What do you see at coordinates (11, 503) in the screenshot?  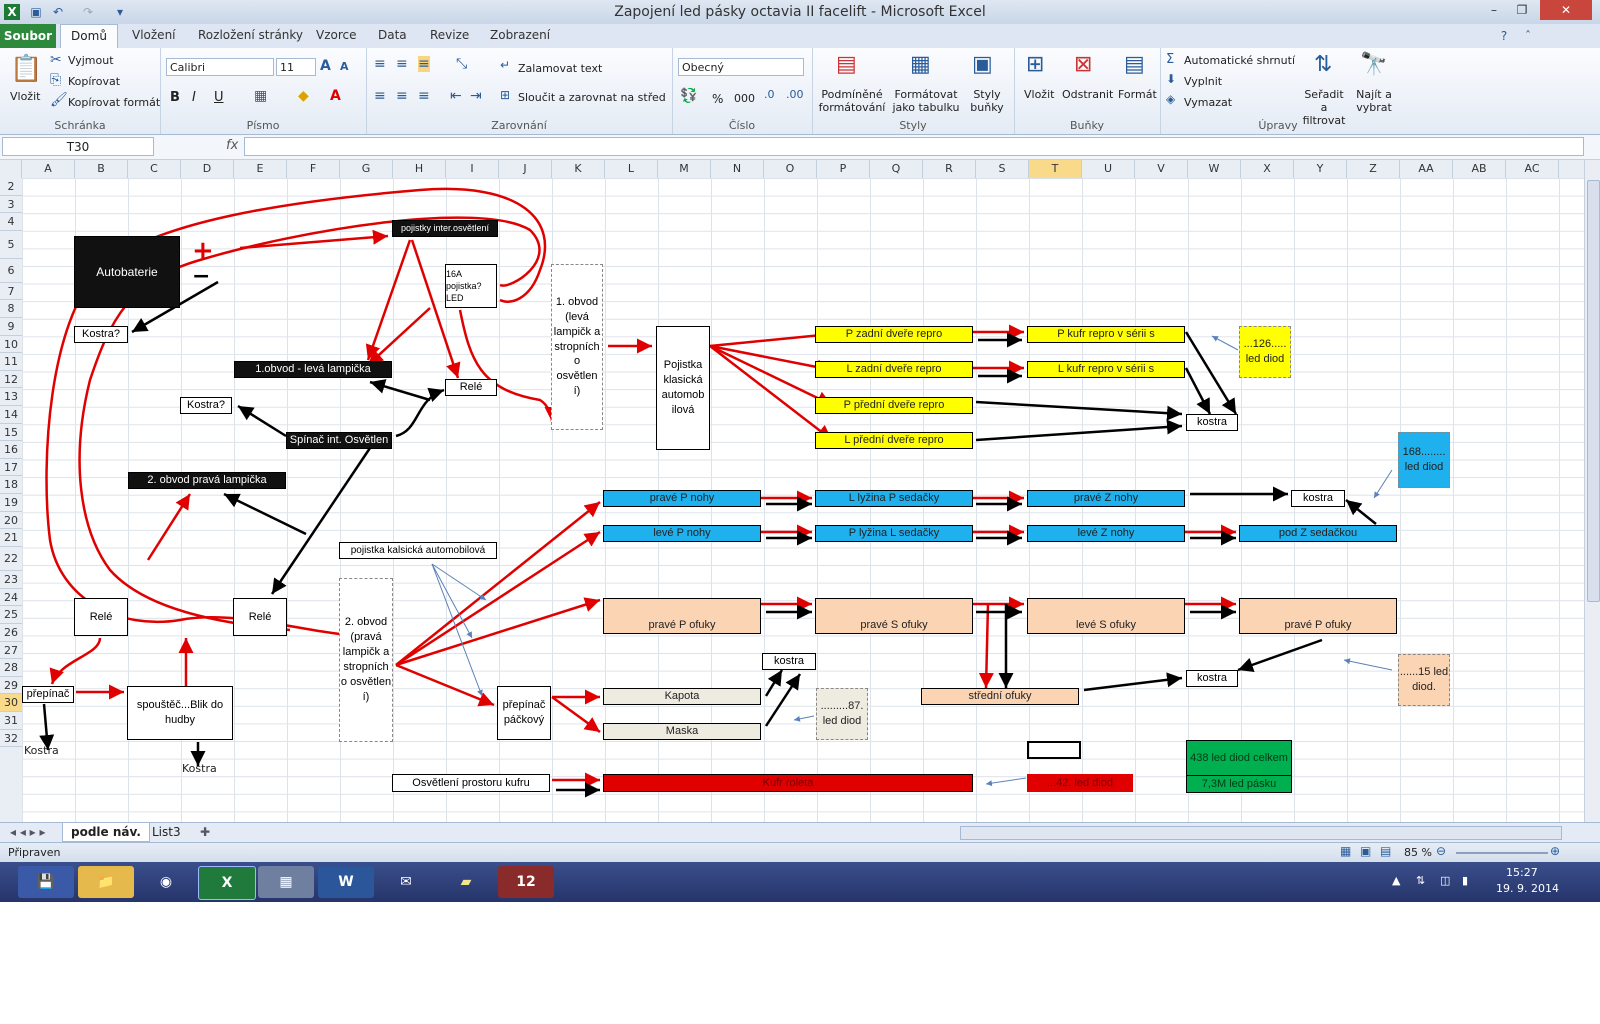 I see `row-header: 19` at bounding box center [11, 503].